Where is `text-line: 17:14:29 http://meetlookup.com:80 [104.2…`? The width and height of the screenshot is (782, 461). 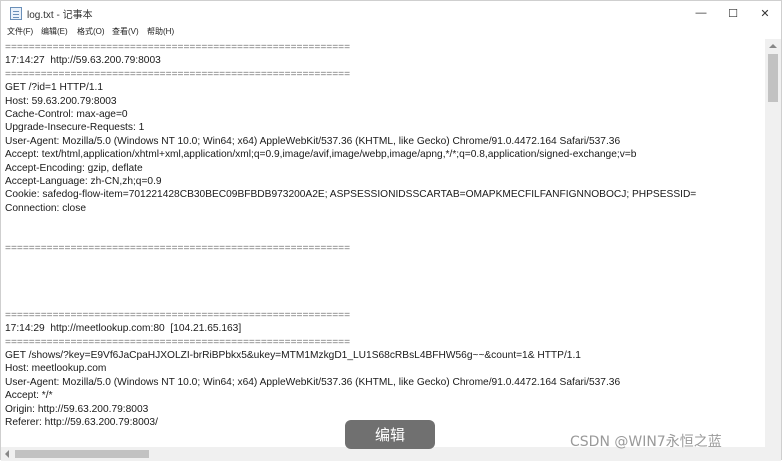
text-line: 17:14:29 http://meetlookup.com:80 [104.2… is located at coordinates (123, 329).